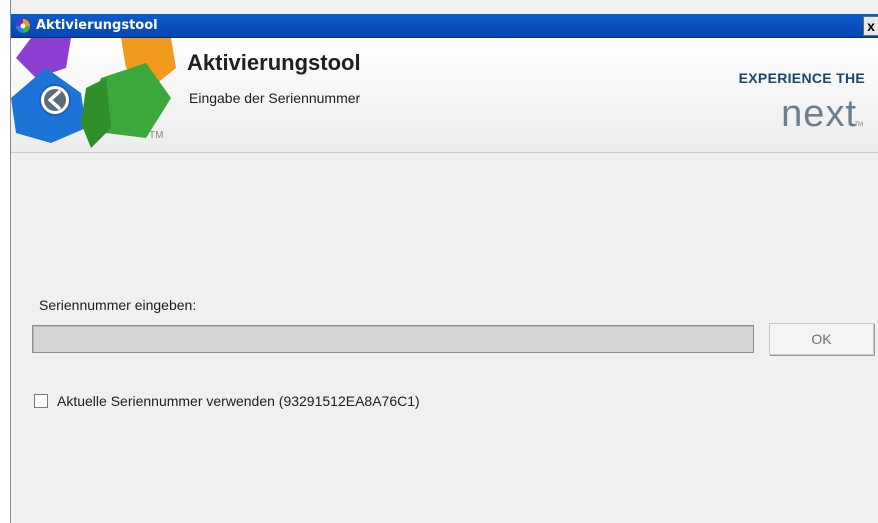 The height and width of the screenshot is (523, 878). I want to click on app-icon, so click(23, 26).